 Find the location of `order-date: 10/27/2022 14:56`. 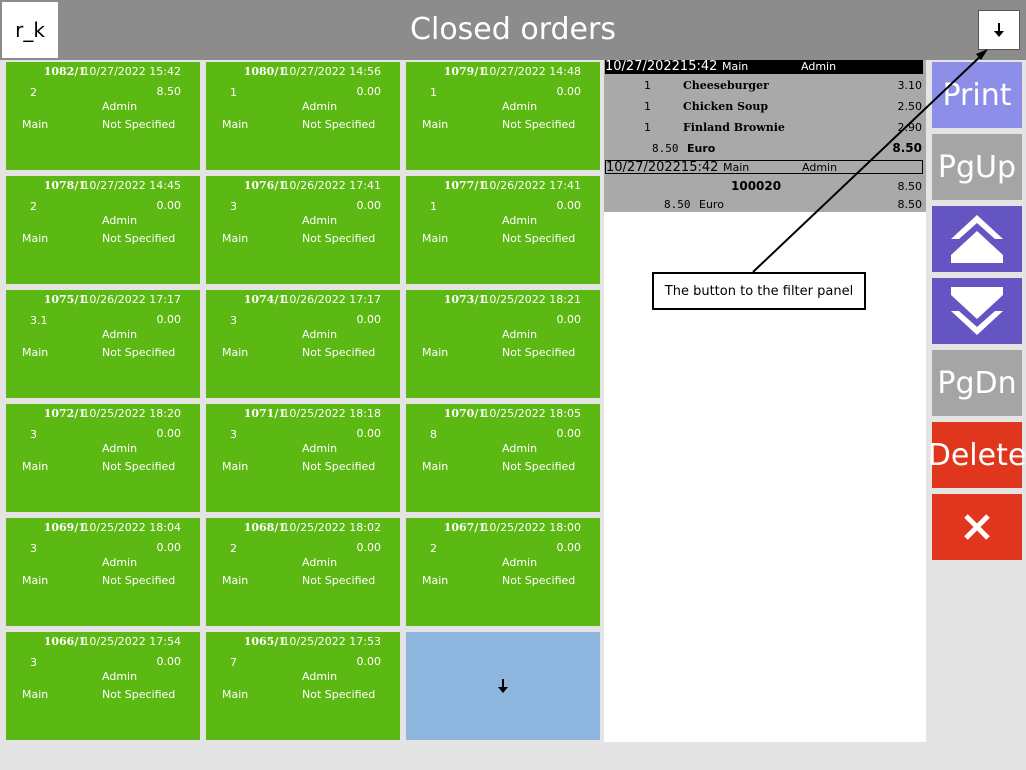

order-date: 10/27/2022 14:56 is located at coordinates (331, 71).